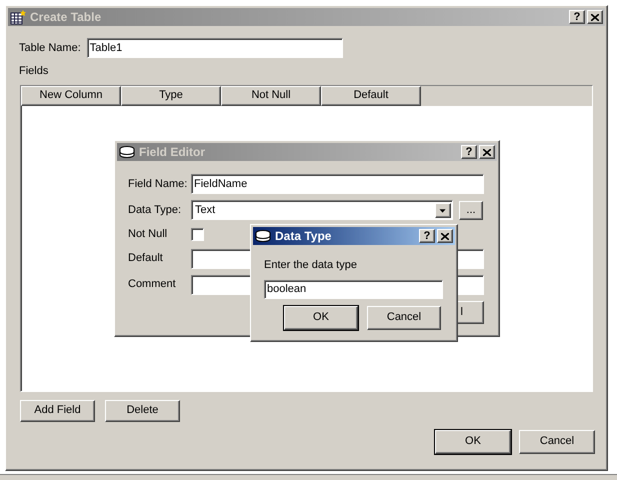 This screenshot has width=617, height=480. What do you see at coordinates (214, 48) in the screenshot?
I see `table-name-field: Table1` at bounding box center [214, 48].